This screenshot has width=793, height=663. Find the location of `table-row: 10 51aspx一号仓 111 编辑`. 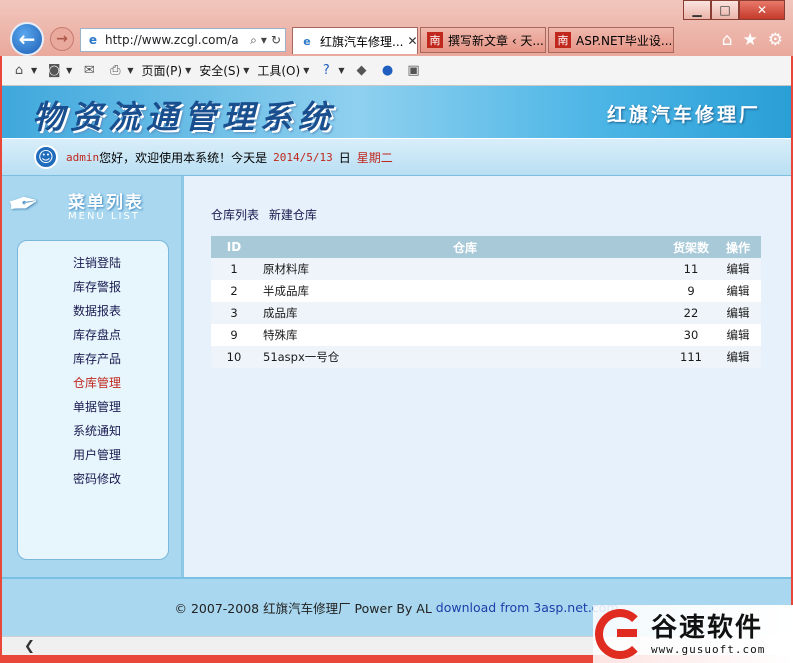

table-row: 10 51aspx一号仓 111 编辑 is located at coordinates (486, 357).